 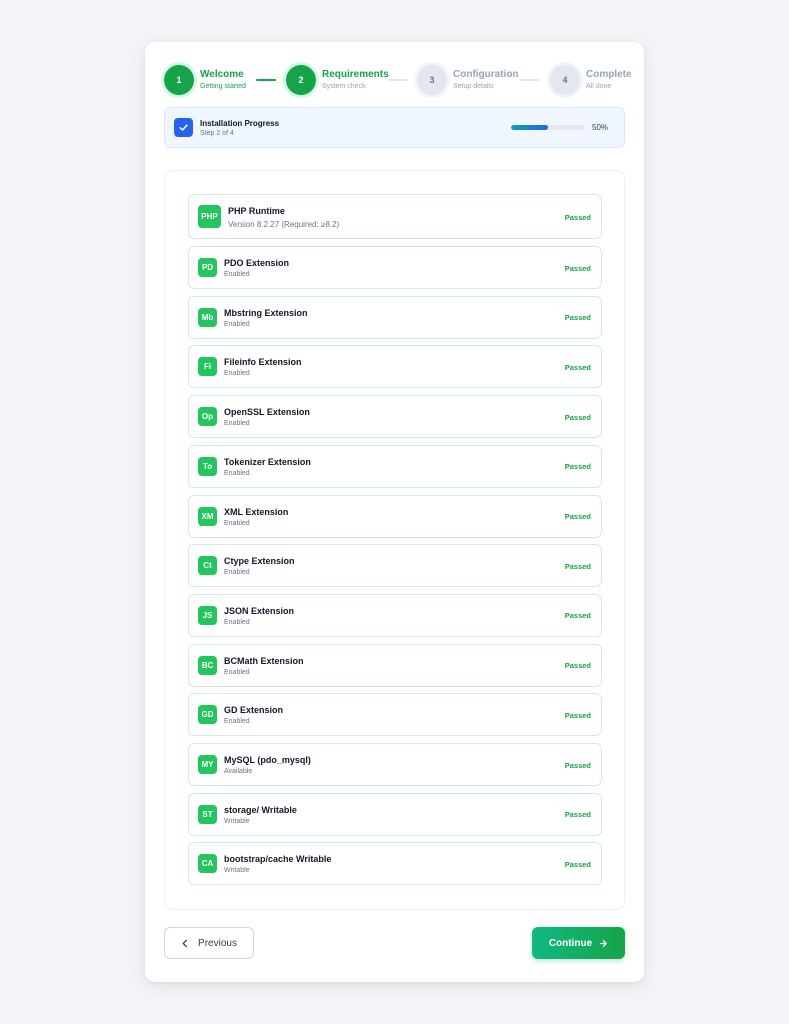 What do you see at coordinates (278, 859) in the screenshot?
I see `requirement-name: bootstrap/cache Writable` at bounding box center [278, 859].